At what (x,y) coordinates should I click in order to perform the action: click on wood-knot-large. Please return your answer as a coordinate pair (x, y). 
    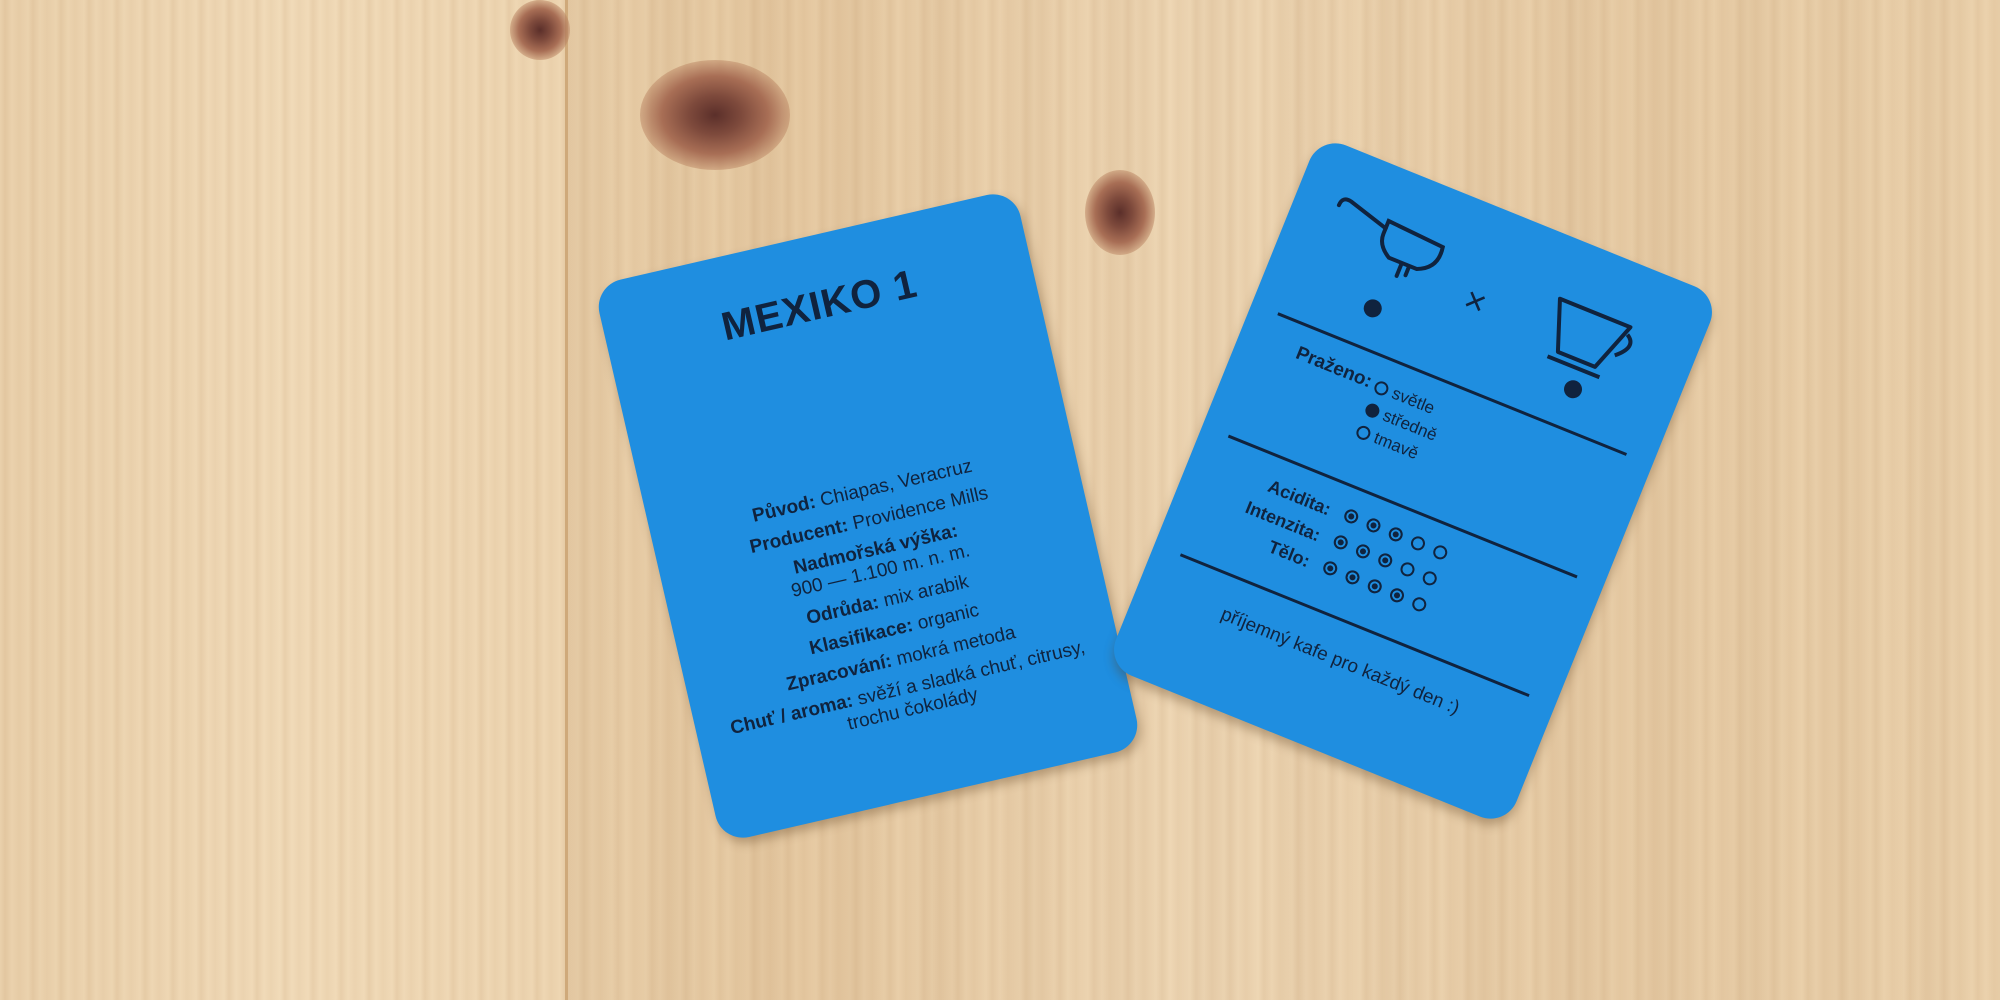
    Looking at the image, I should click on (715, 115).